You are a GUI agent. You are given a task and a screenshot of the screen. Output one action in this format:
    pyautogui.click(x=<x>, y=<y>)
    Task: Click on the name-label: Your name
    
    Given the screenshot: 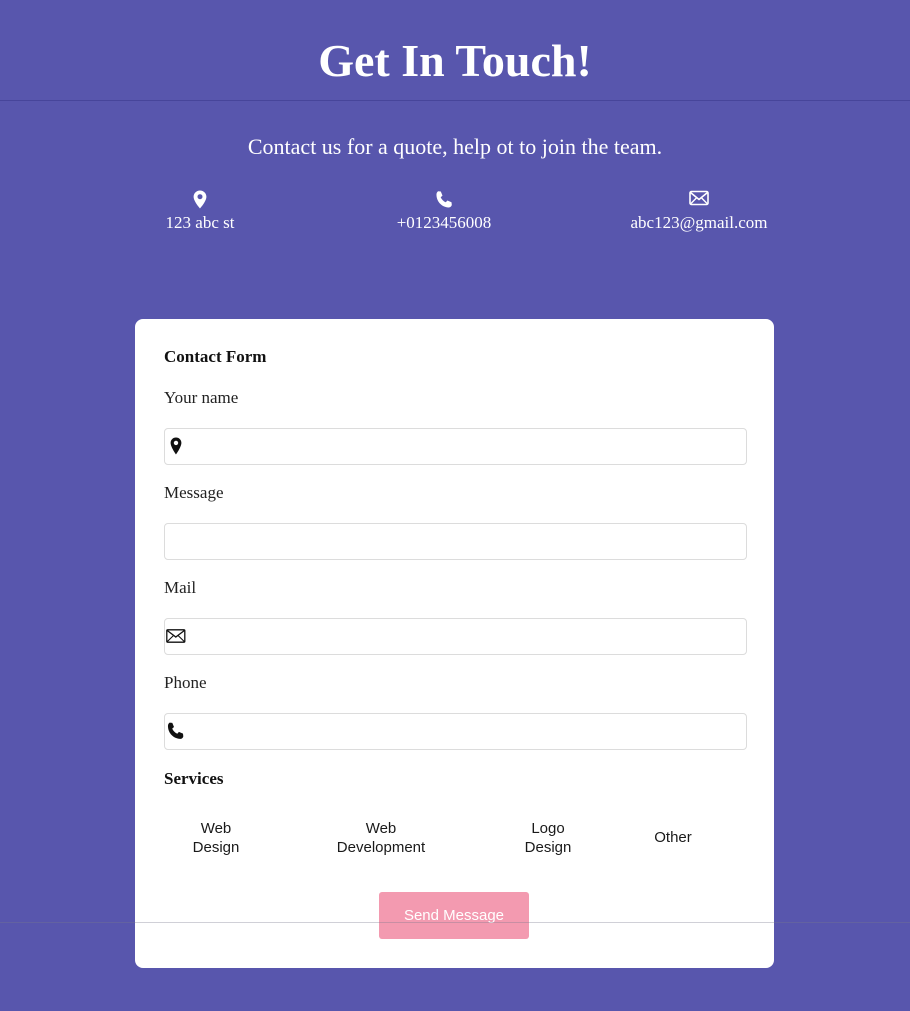 What is the action you would take?
    pyautogui.click(x=201, y=397)
    